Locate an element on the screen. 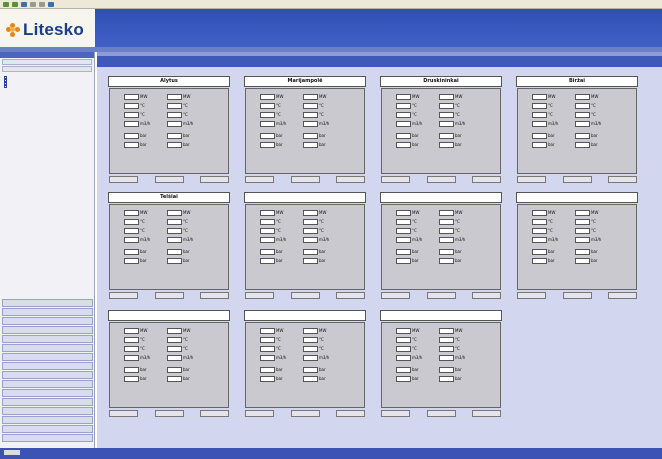  home-icon is located at coordinates (33, 4).